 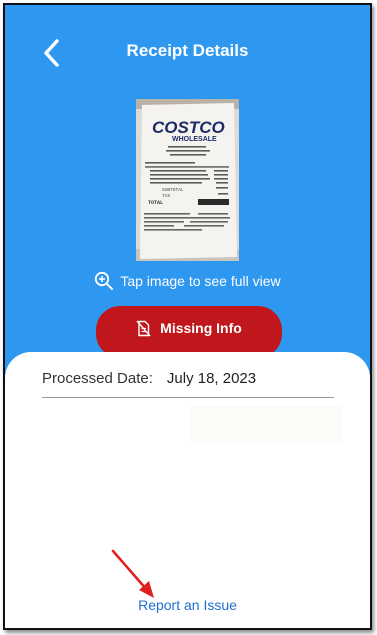 What do you see at coordinates (97, 378) in the screenshot?
I see `processed-date-label: Processed Date:` at bounding box center [97, 378].